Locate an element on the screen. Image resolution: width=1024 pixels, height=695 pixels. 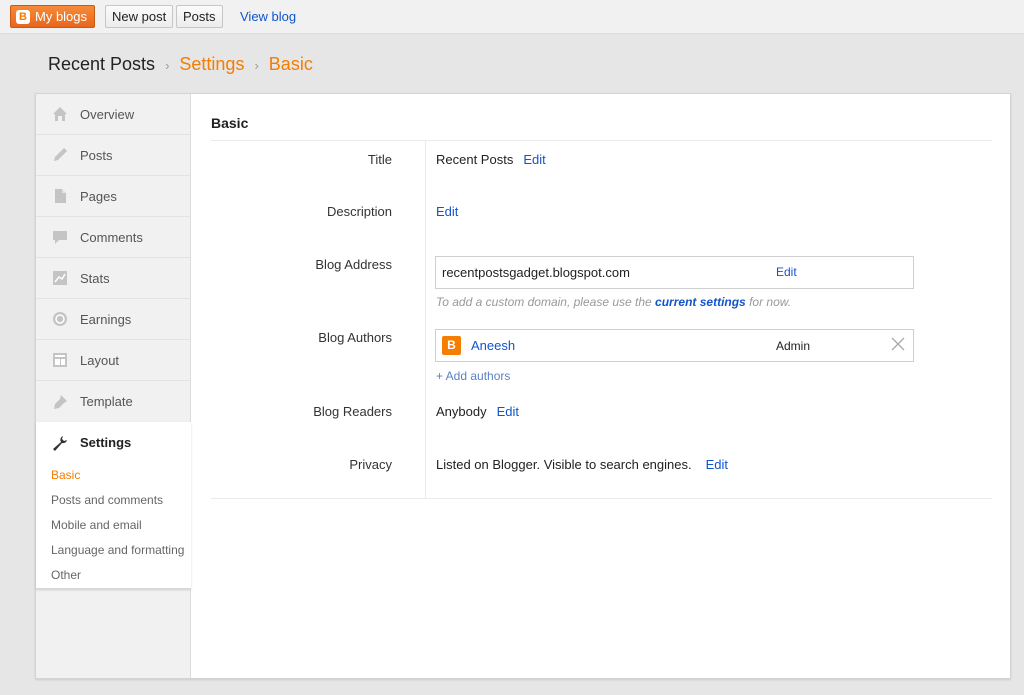
posts-button: Posts is located at coordinates (199, 16).